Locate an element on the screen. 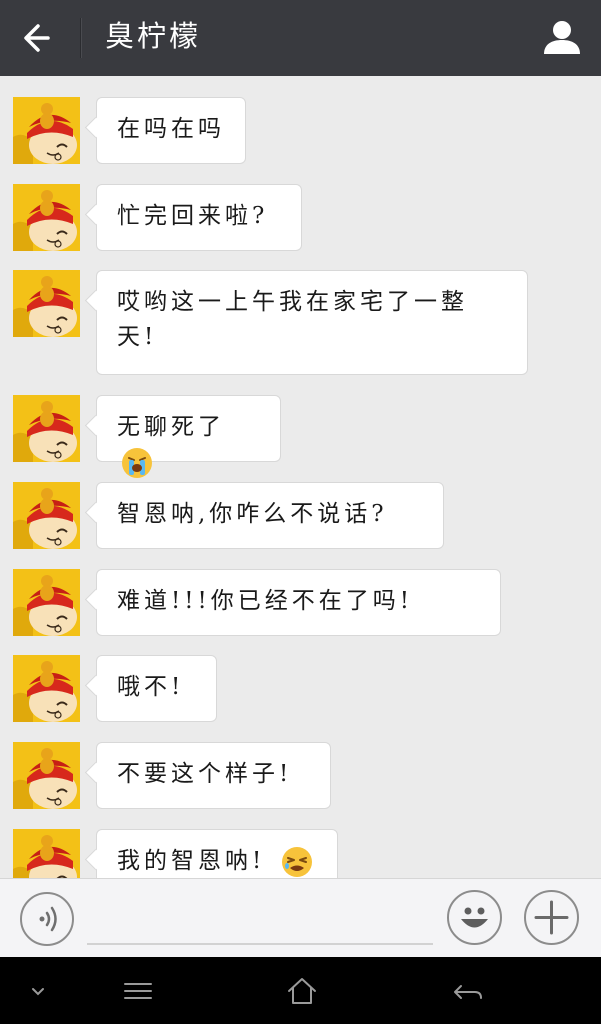  plus-icon is located at coordinates (551, 917).